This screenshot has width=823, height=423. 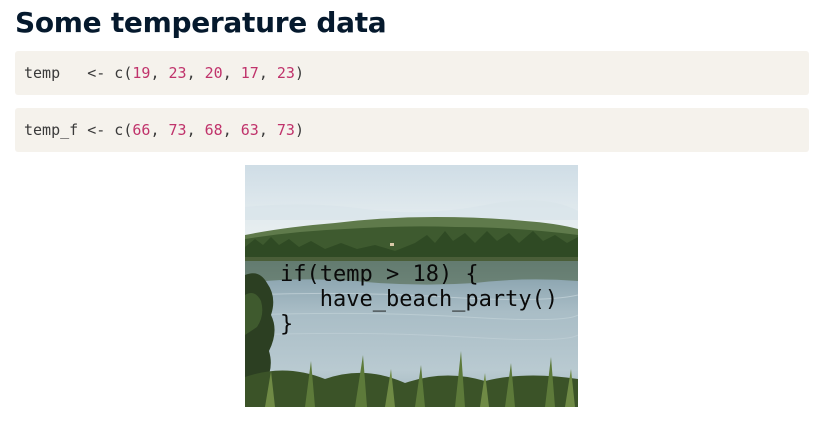 What do you see at coordinates (379, 274) in the screenshot?
I see `code-line: if(temp > 18) {` at bounding box center [379, 274].